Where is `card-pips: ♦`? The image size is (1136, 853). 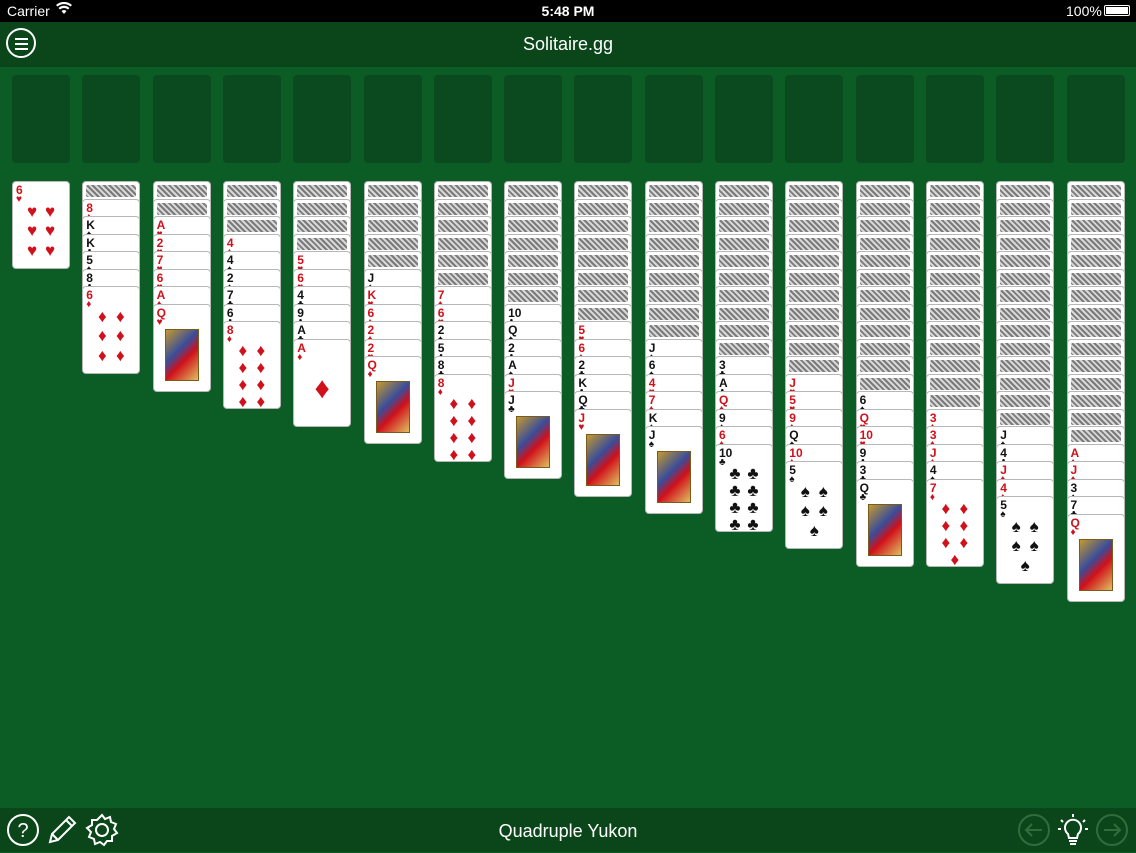
card-pips: ♦ is located at coordinates (322, 388).